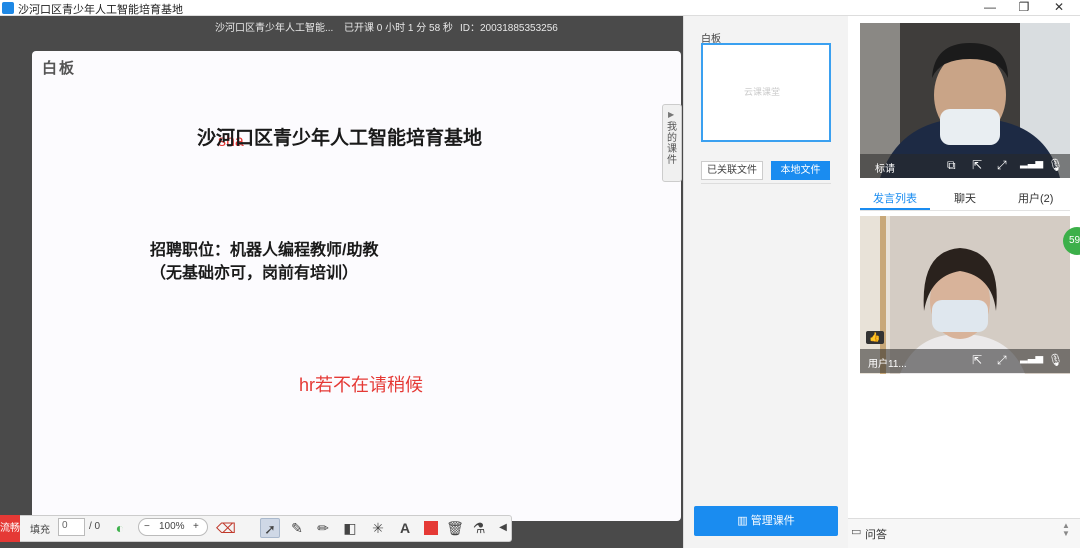 The image size is (1080, 548). I want to click on tab-speak-list: 发言列表, so click(895, 198).